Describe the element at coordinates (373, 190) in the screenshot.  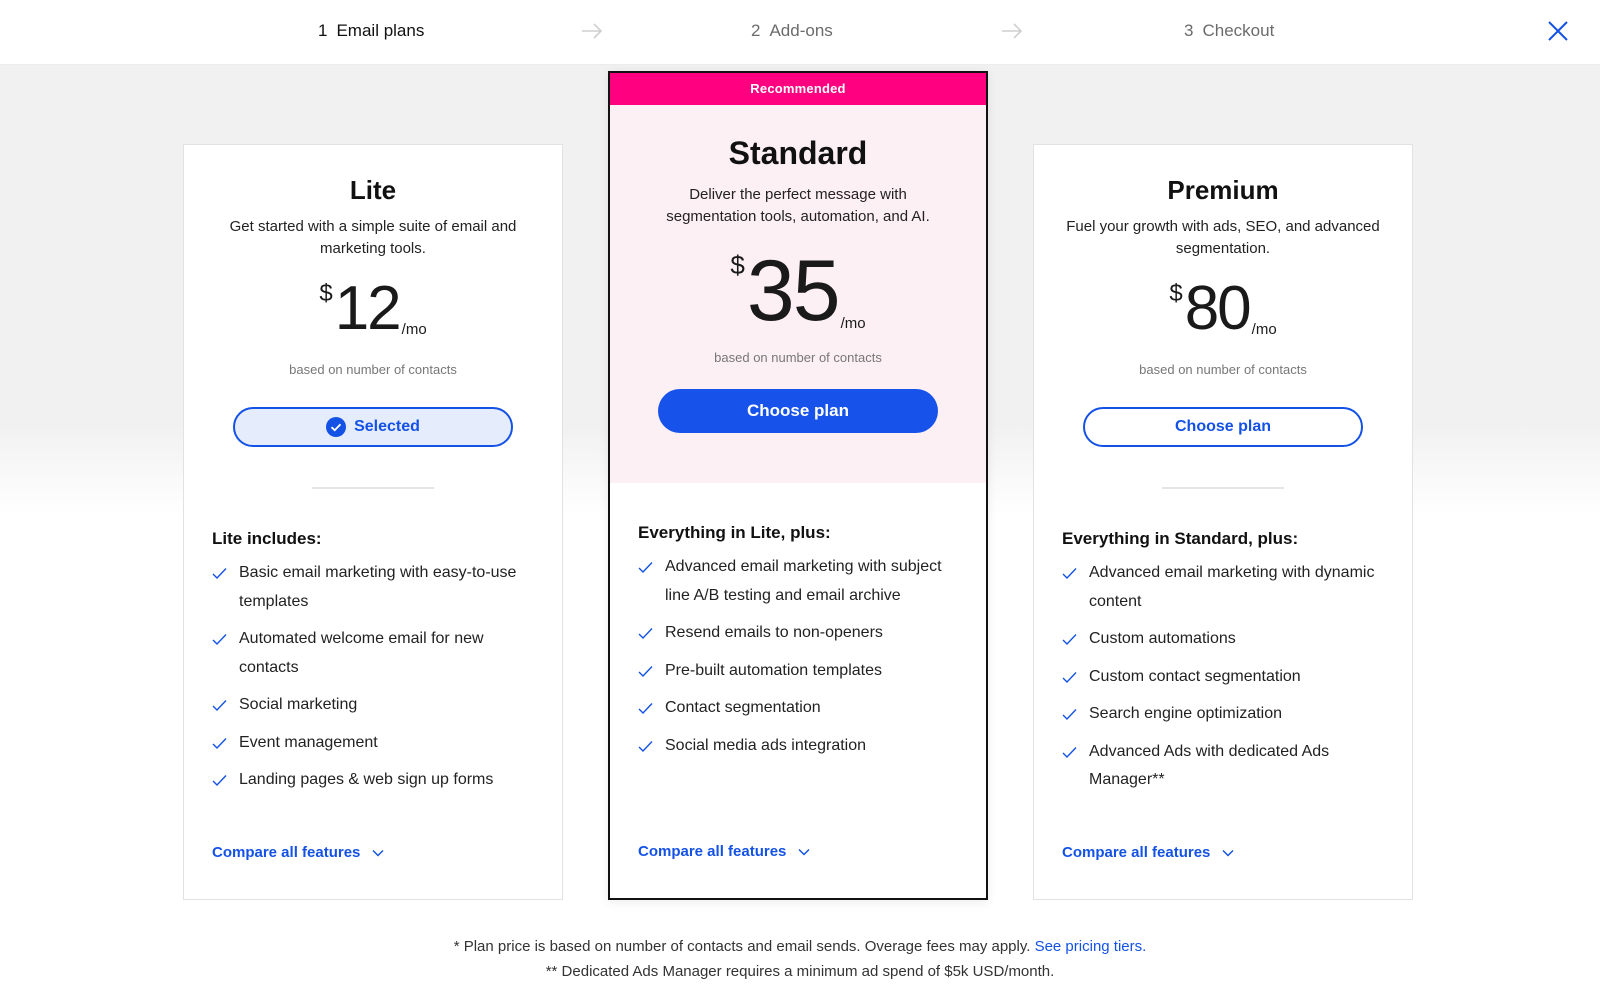
I see `plan-name: Lite` at that location.